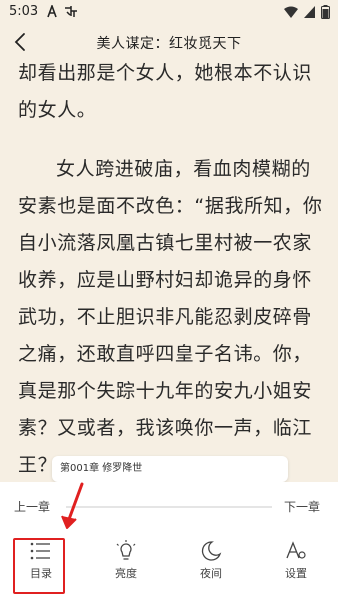 This screenshot has width=338, height=600. I want to click on sim-icon, so click(71, 13).